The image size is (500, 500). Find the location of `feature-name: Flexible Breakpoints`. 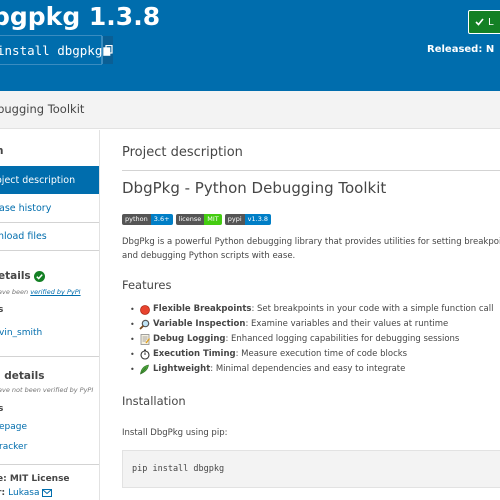

feature-name: Flexible Breakpoints is located at coordinates (202, 309).